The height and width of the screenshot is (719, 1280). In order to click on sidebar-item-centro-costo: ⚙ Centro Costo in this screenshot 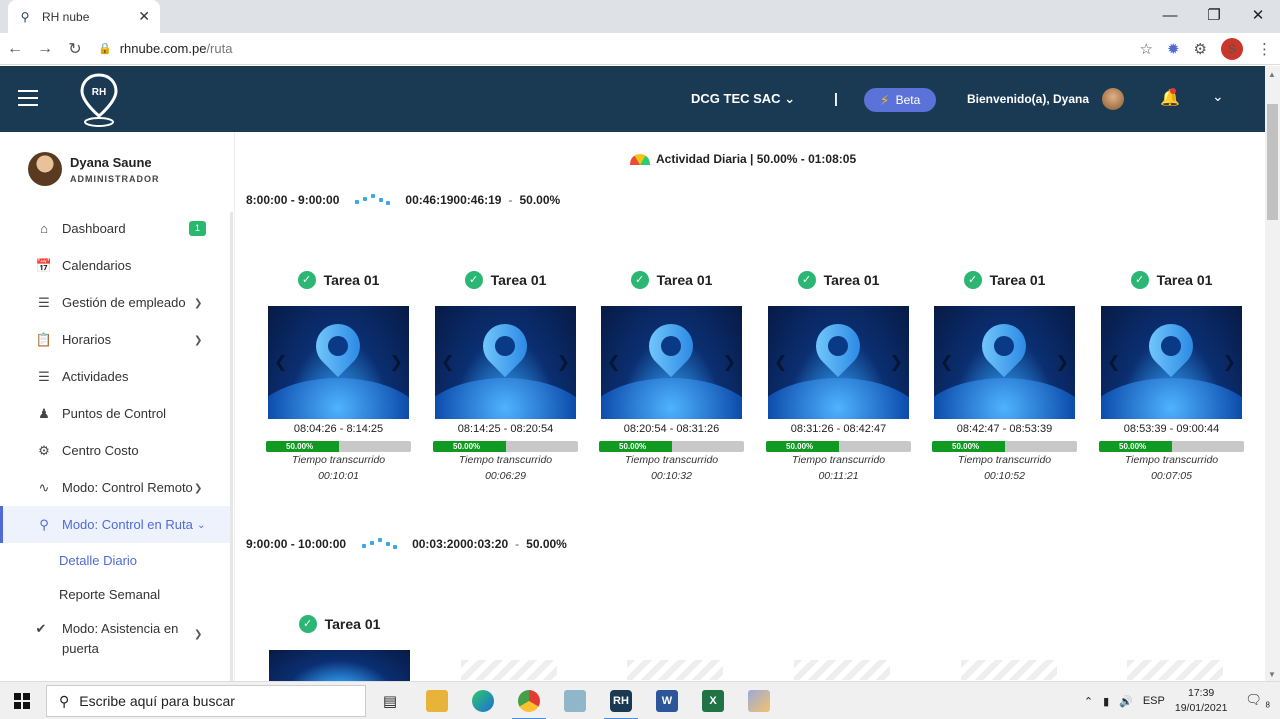, I will do `click(115, 450)`.